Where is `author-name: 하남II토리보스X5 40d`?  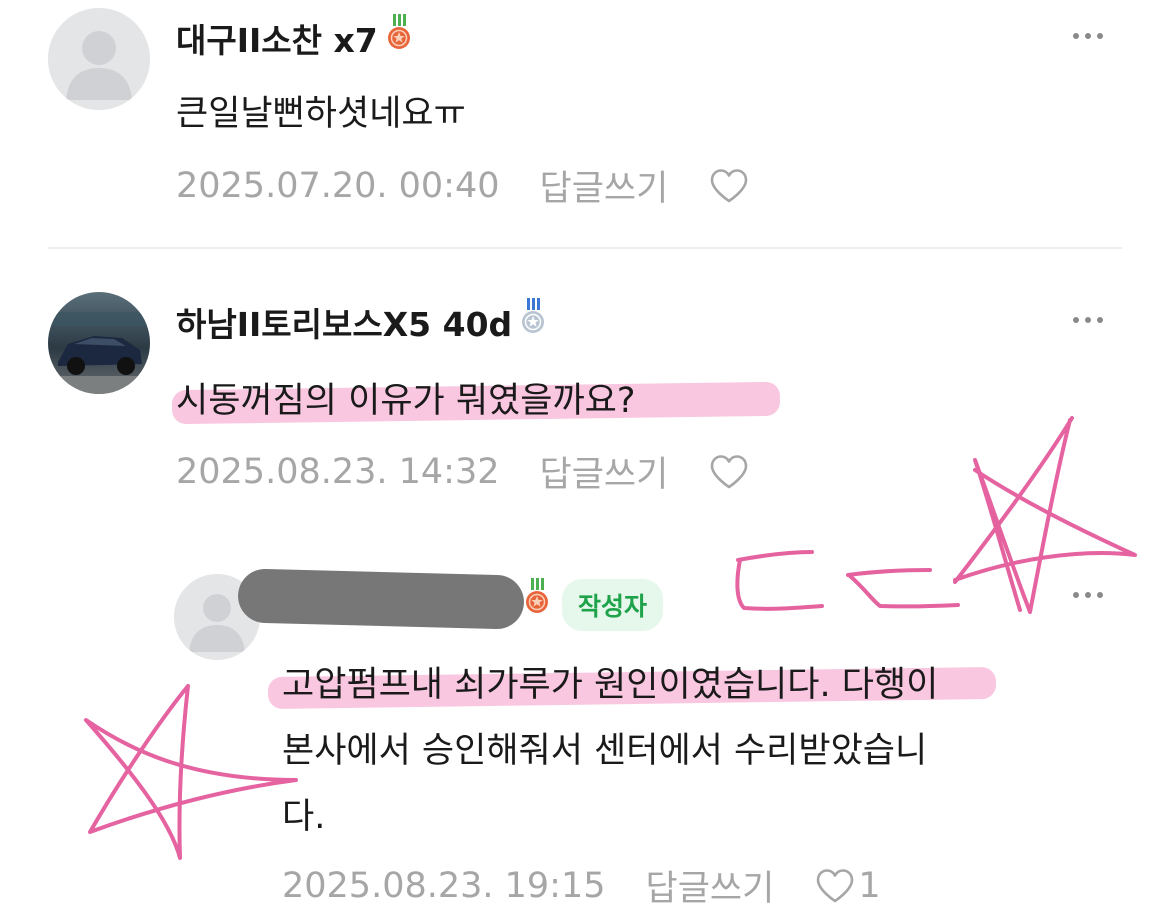
author-name: 하남II토리보스X5 40d is located at coordinates (344, 322).